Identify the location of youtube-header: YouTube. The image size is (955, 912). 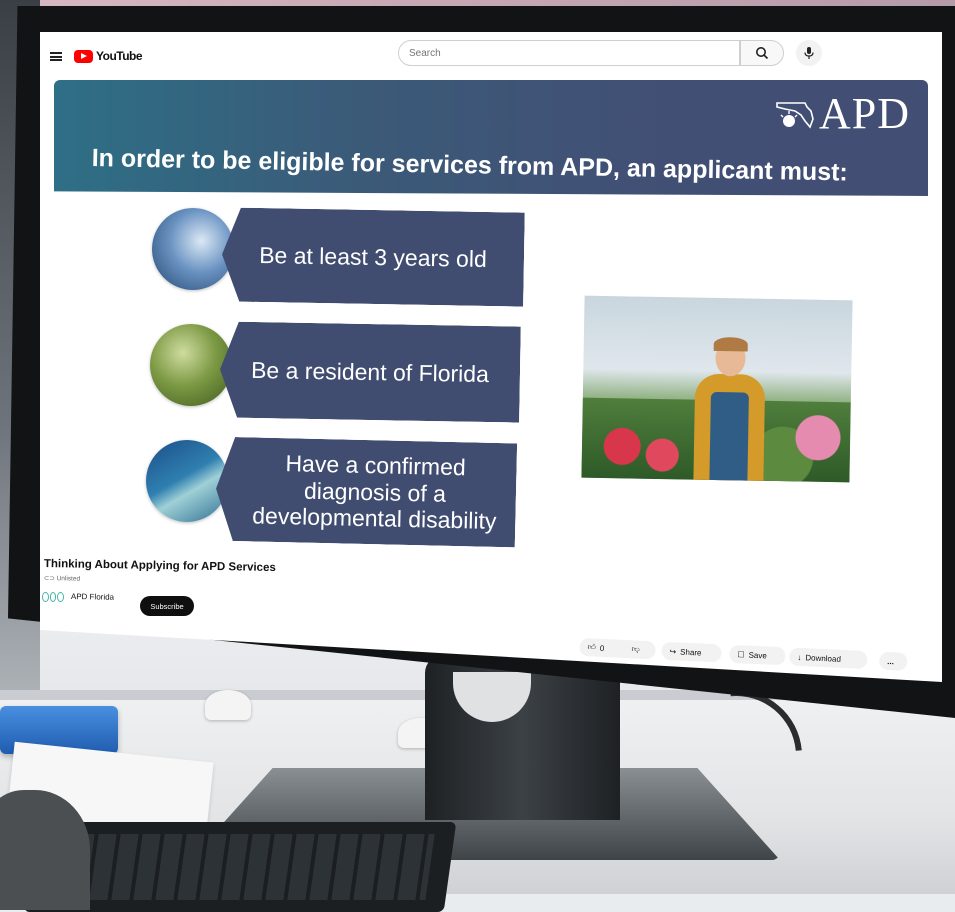
(491, 55).